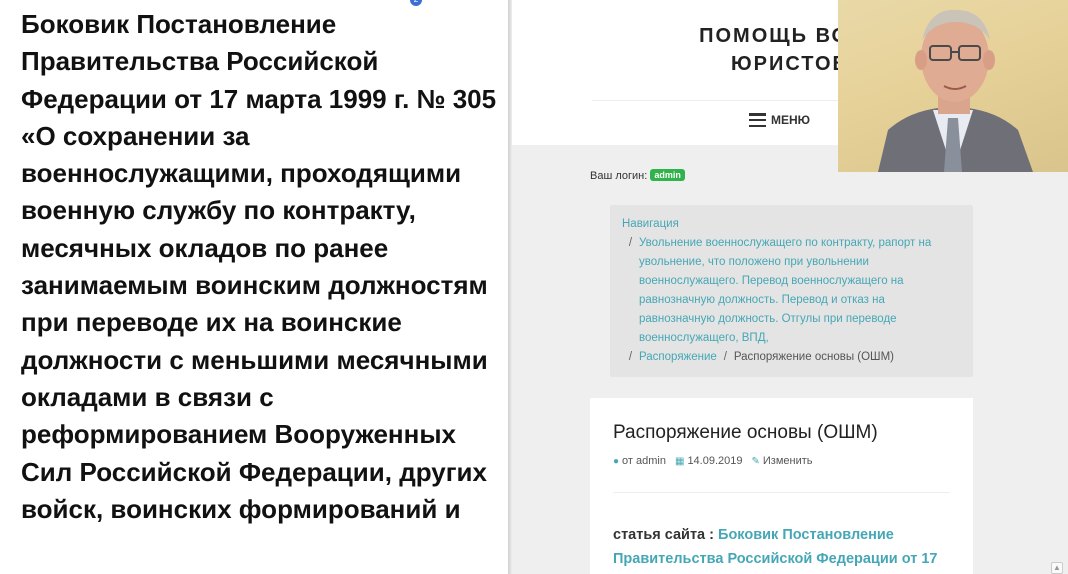 Image resolution: width=1068 pixels, height=574 pixels. What do you see at coordinates (663, 535) in the screenshot?
I see `article-body-prefix: статья сайта :` at bounding box center [663, 535].